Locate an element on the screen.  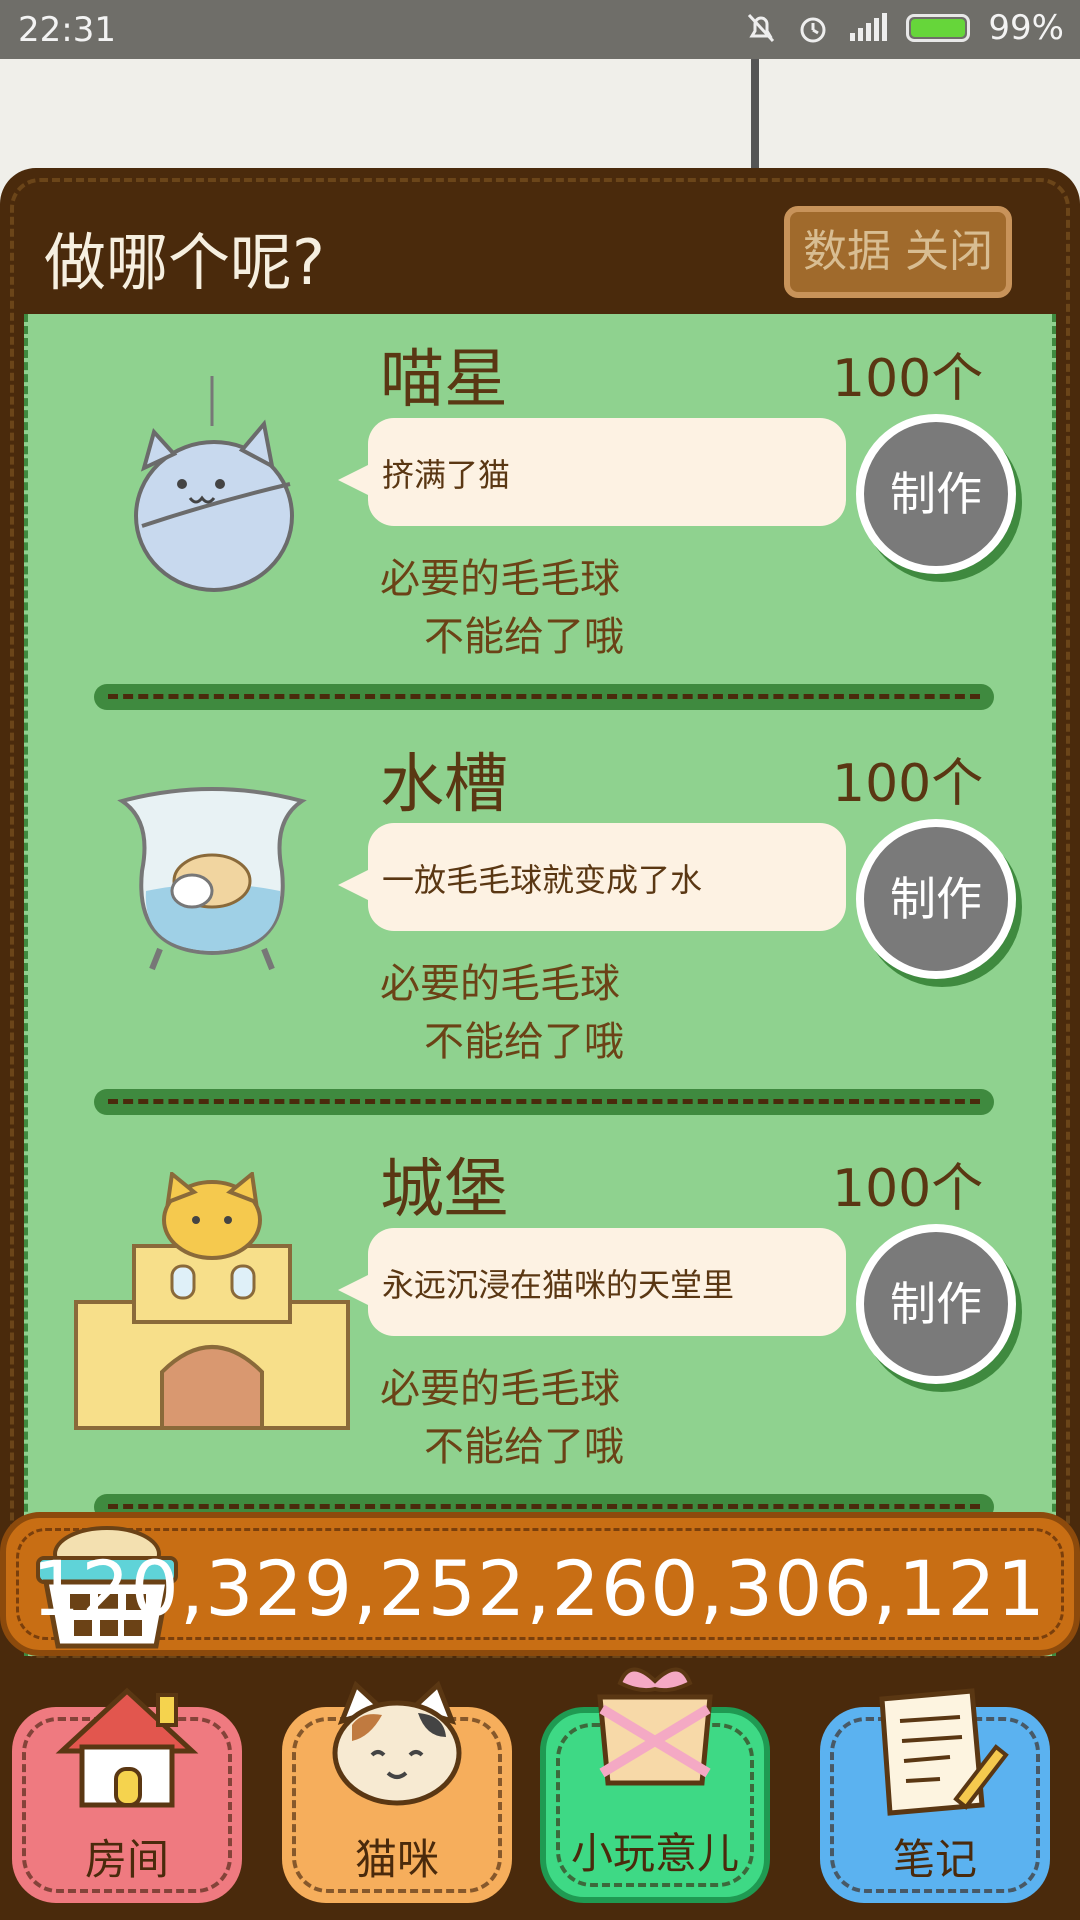
status-time: 22:31 is located at coordinates (67, 30).